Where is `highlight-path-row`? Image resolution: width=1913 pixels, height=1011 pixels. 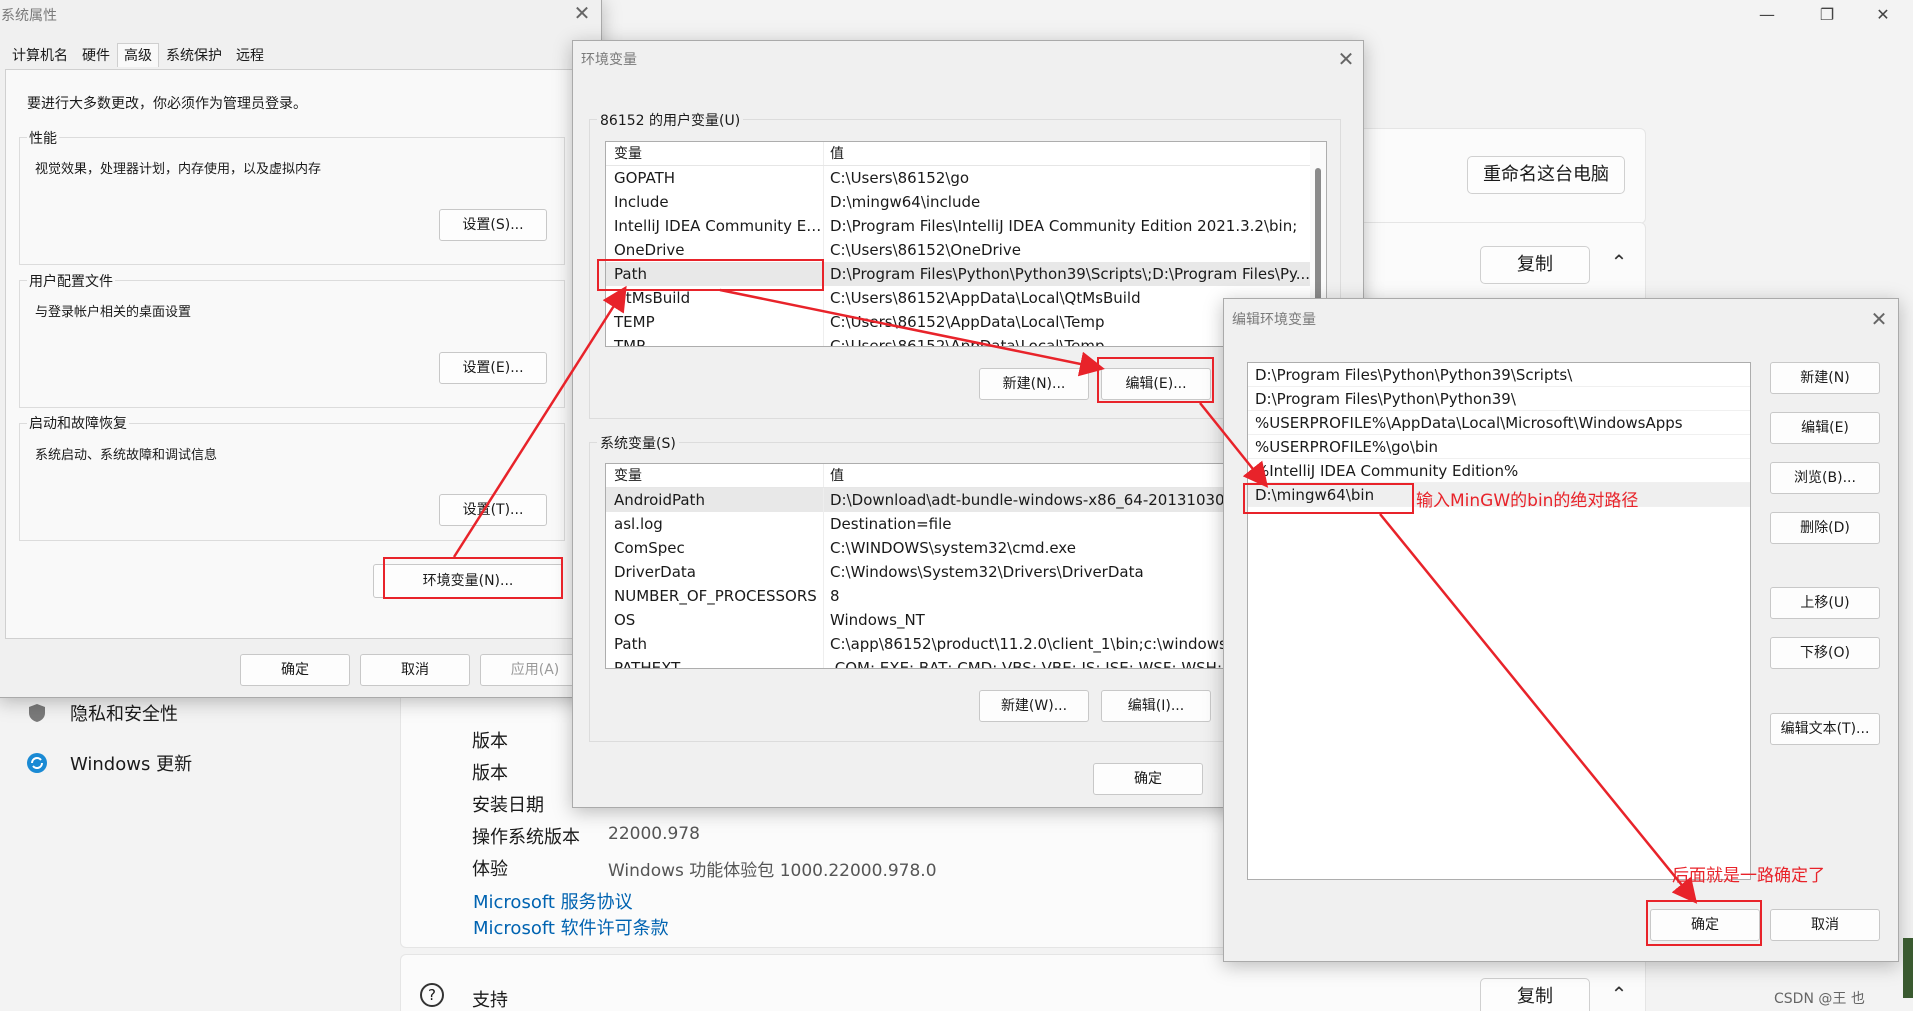 highlight-path-row is located at coordinates (710, 275).